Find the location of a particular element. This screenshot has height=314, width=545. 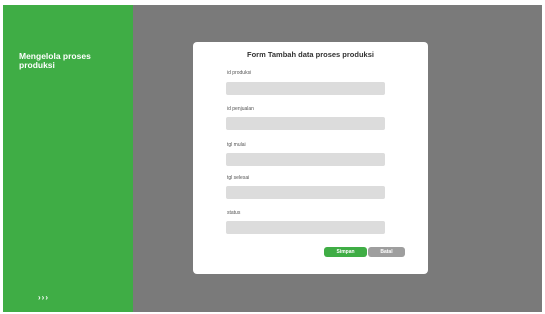

form-title: Form Tambah data proses produksi is located at coordinates (310, 54).